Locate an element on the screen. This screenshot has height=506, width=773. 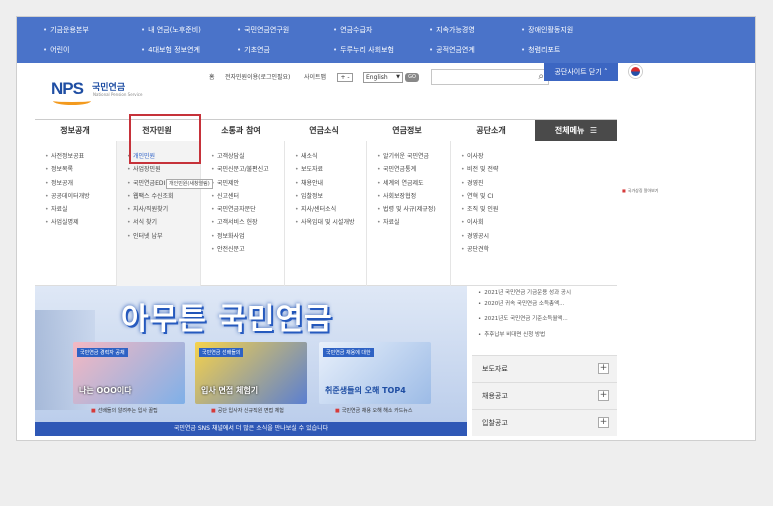
menu-item: 사회보장협정 is located at coordinates (408, 197).